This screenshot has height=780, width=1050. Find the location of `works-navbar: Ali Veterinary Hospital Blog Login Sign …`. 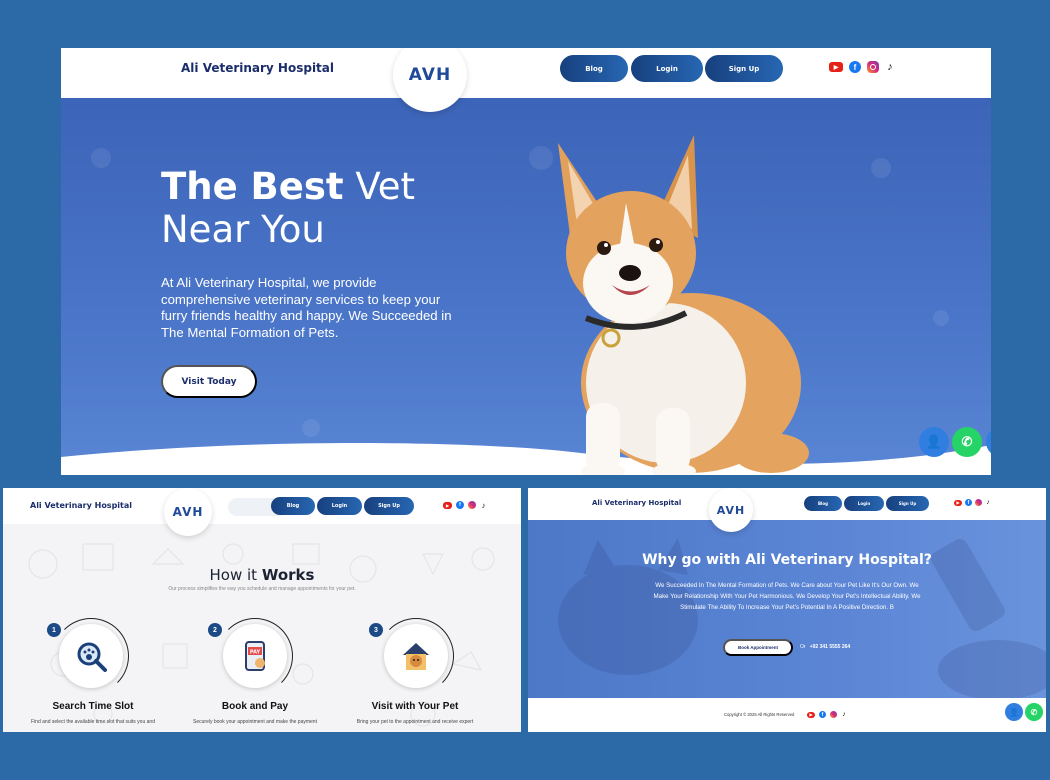

works-navbar: Ali Veterinary Hospital Blog Login Sign … is located at coordinates (262, 506).